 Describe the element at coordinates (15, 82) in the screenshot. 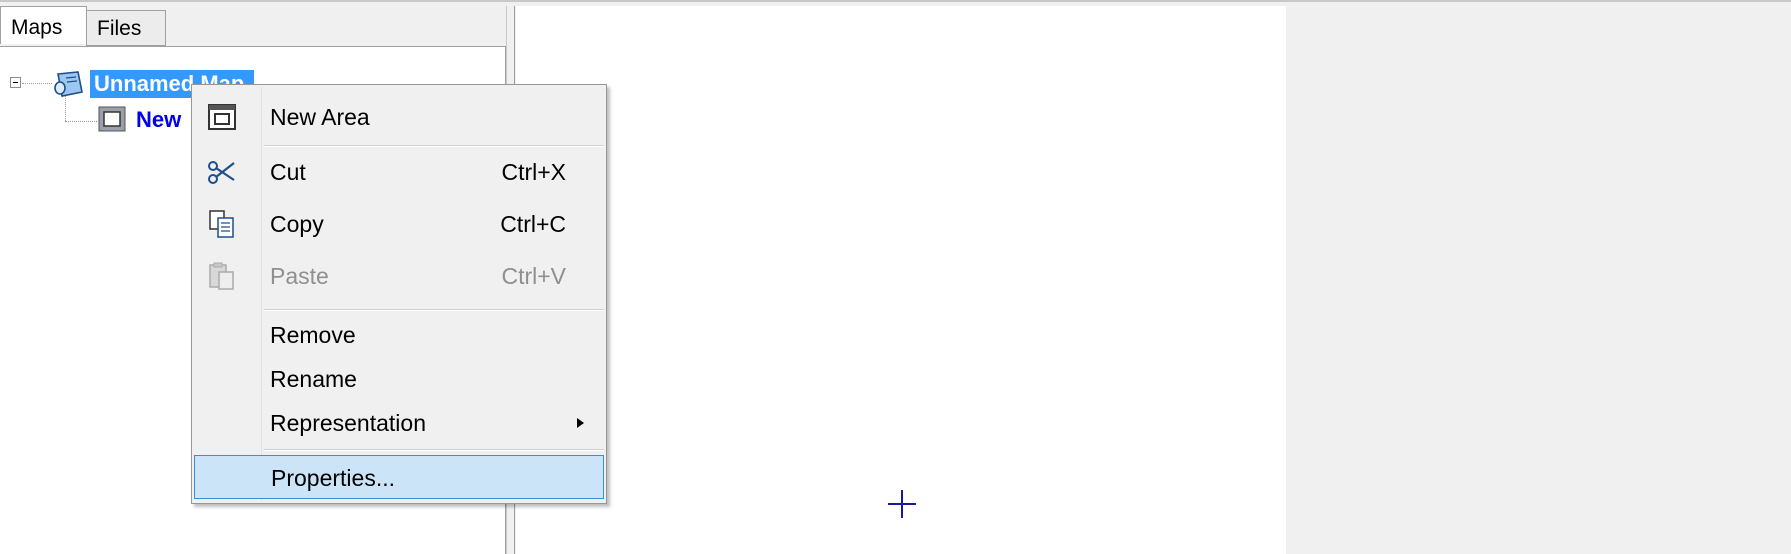

I see `tree-collapse-toggle` at that location.